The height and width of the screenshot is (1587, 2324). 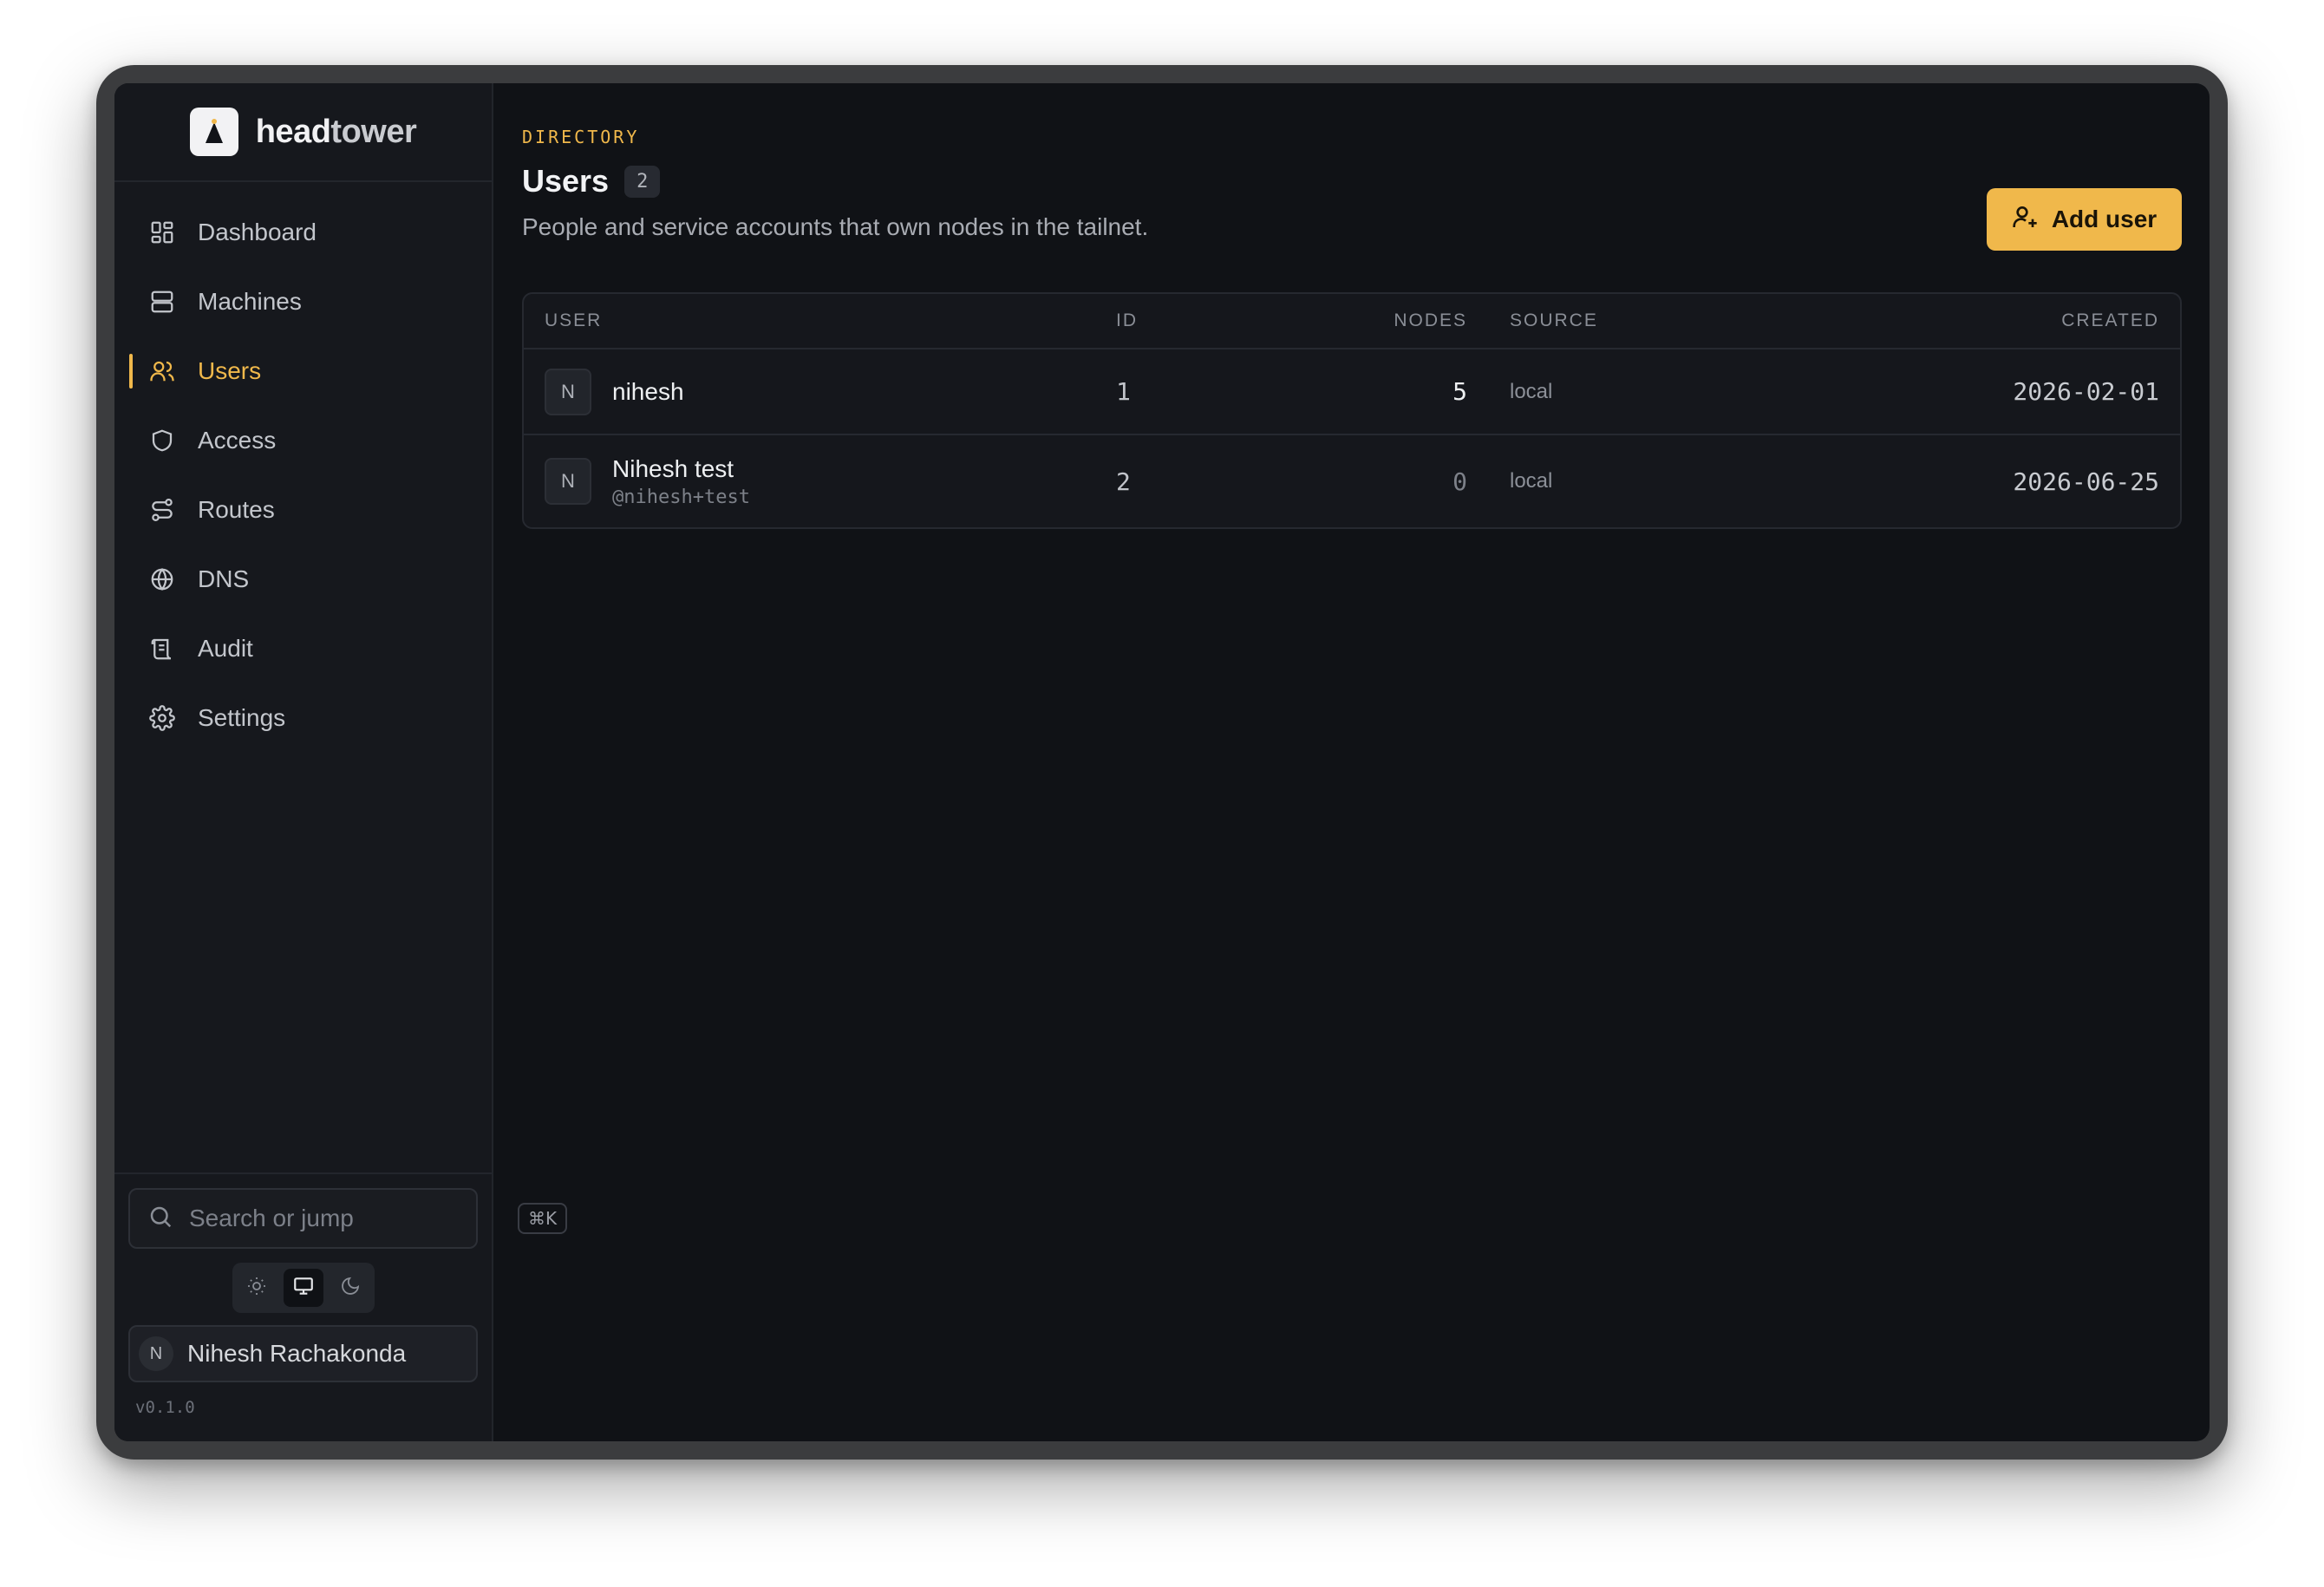 I want to click on user-id: 2, so click(x=1123, y=481).